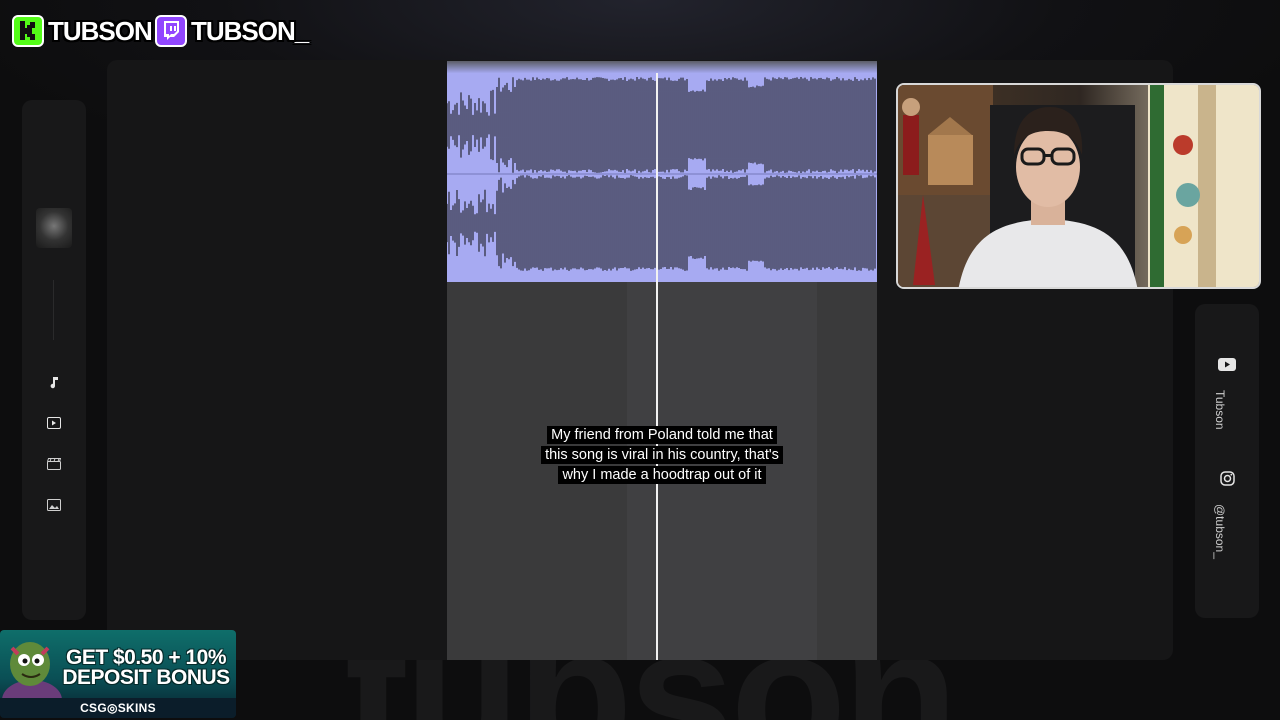 The height and width of the screenshot is (720, 1280). I want to click on clapperboard-icon, so click(54, 464).